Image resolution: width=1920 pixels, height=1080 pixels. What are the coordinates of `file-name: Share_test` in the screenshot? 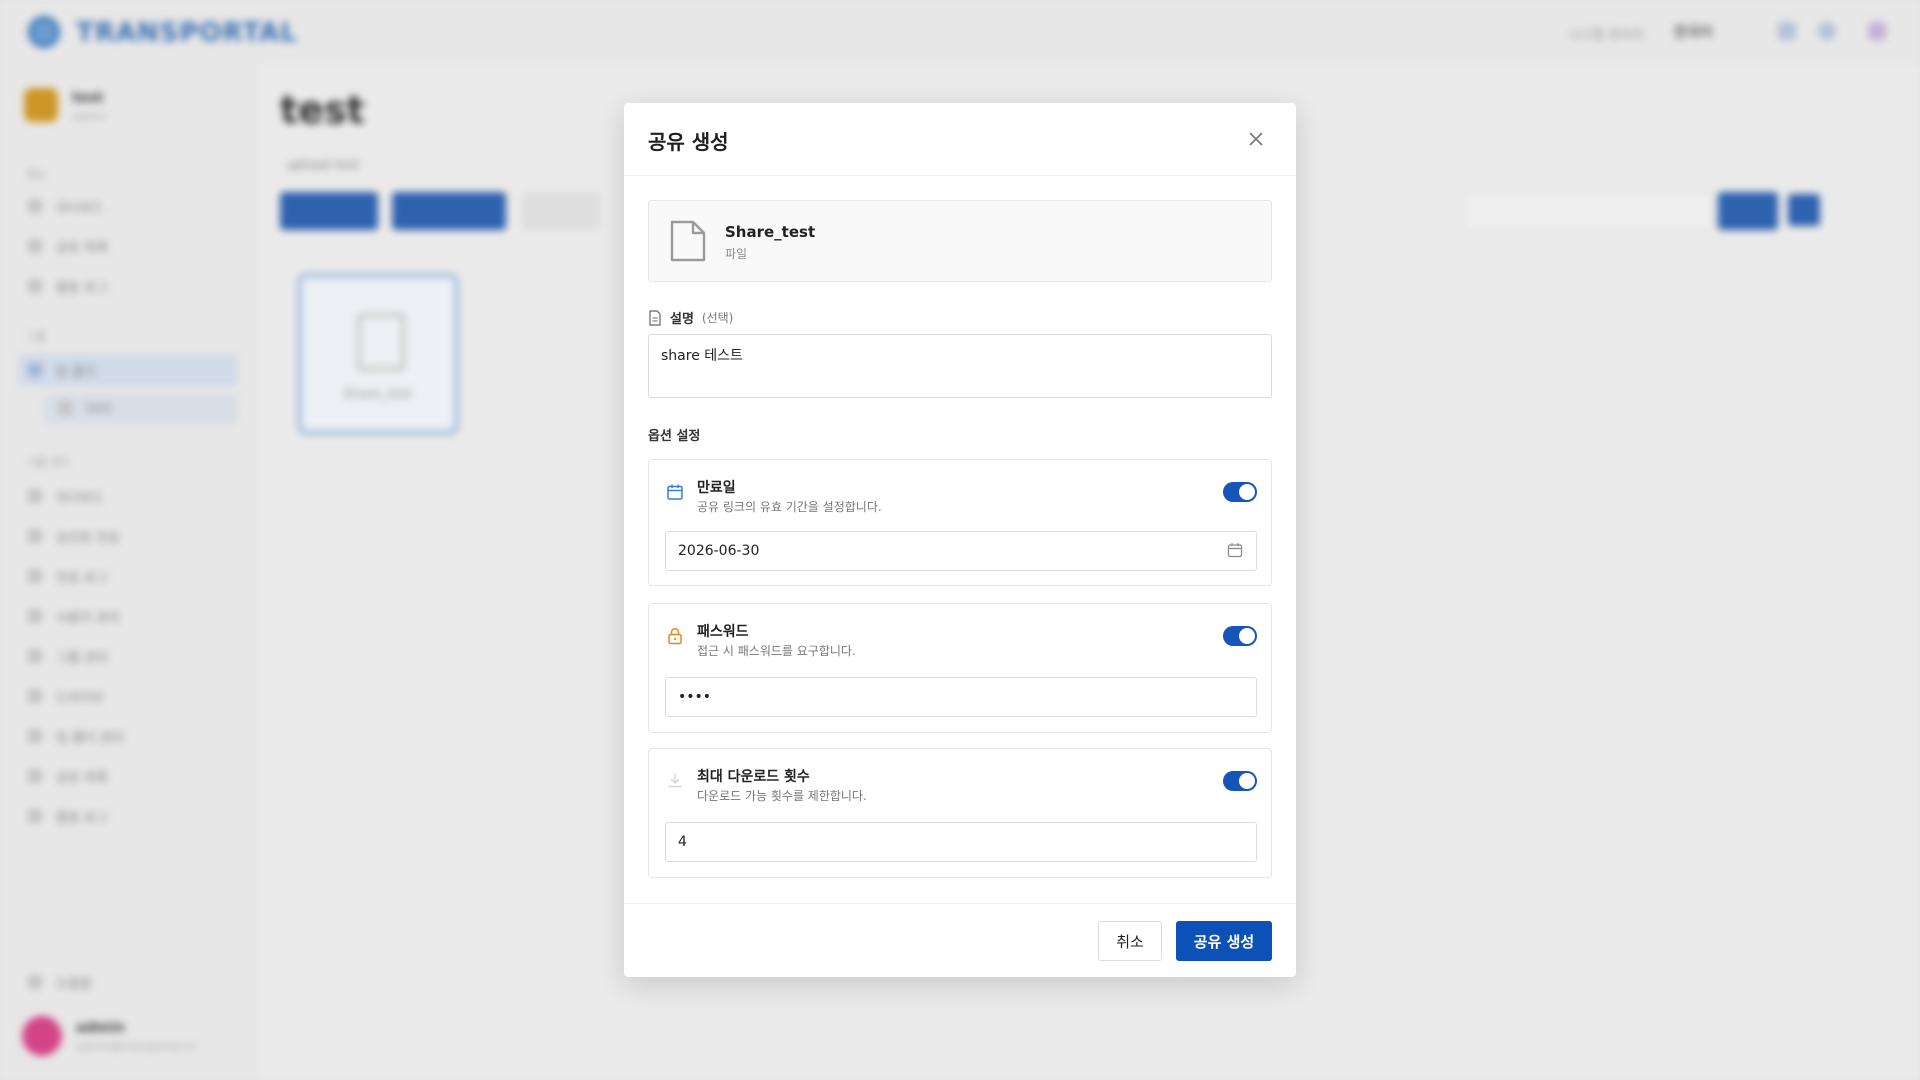 It's located at (770, 232).